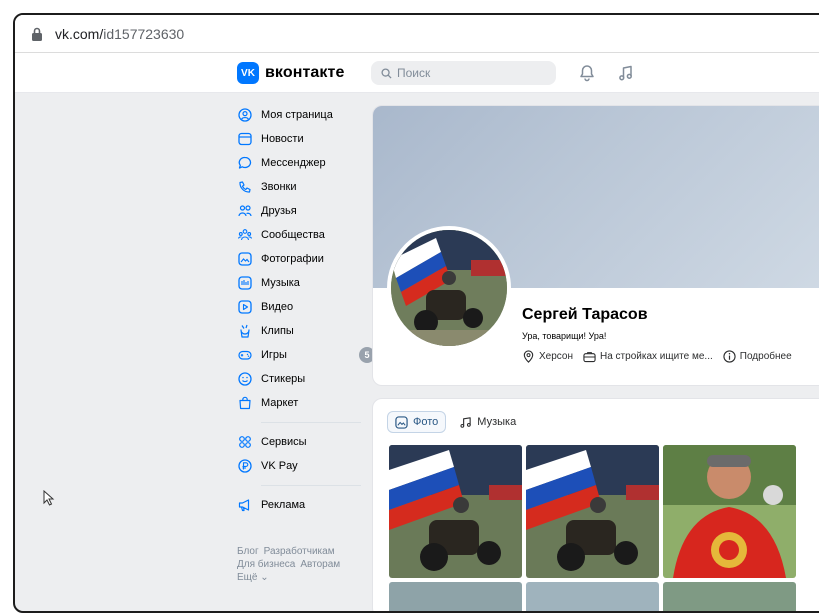 This screenshot has width=819, height=613. What do you see at coordinates (244, 187) in the screenshot?
I see `phone-icon` at bounding box center [244, 187].